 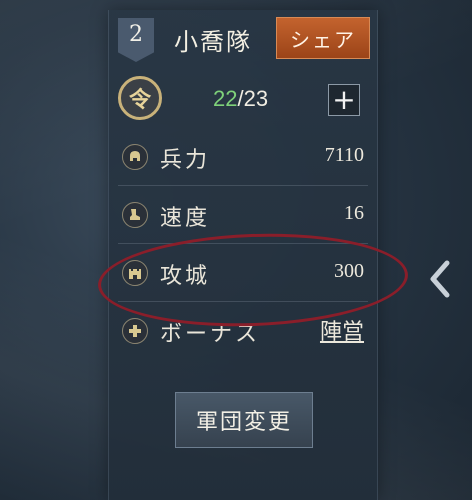 What do you see at coordinates (256, 98) in the screenshot?
I see `orders-max: 23` at bounding box center [256, 98].